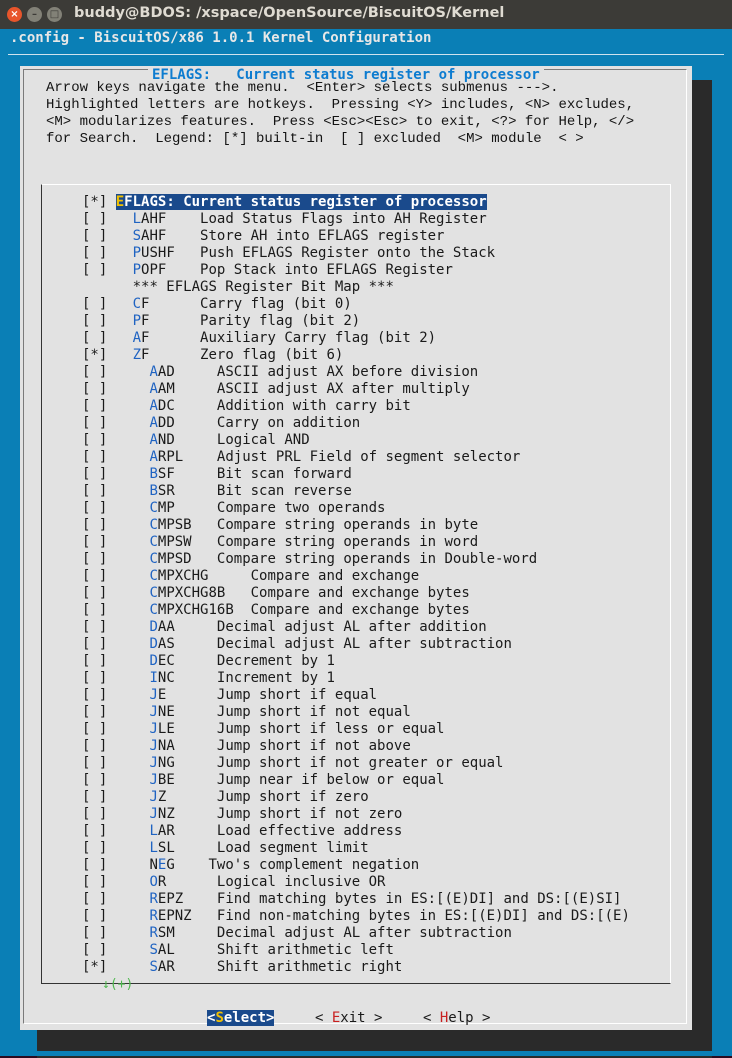 The image size is (732, 1058). Describe the element at coordinates (356, 729) in the screenshot. I see `menu-item: [ ] JLE Jump short if less or equal` at that location.